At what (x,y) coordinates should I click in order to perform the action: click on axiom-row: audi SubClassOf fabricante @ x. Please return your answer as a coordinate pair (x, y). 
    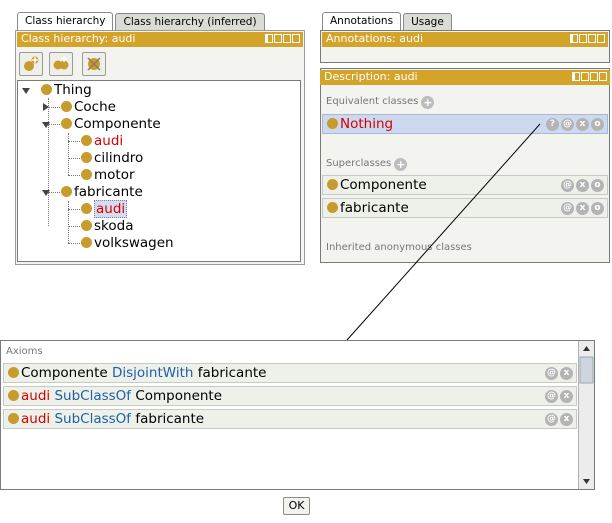
    Looking at the image, I should click on (290, 419).